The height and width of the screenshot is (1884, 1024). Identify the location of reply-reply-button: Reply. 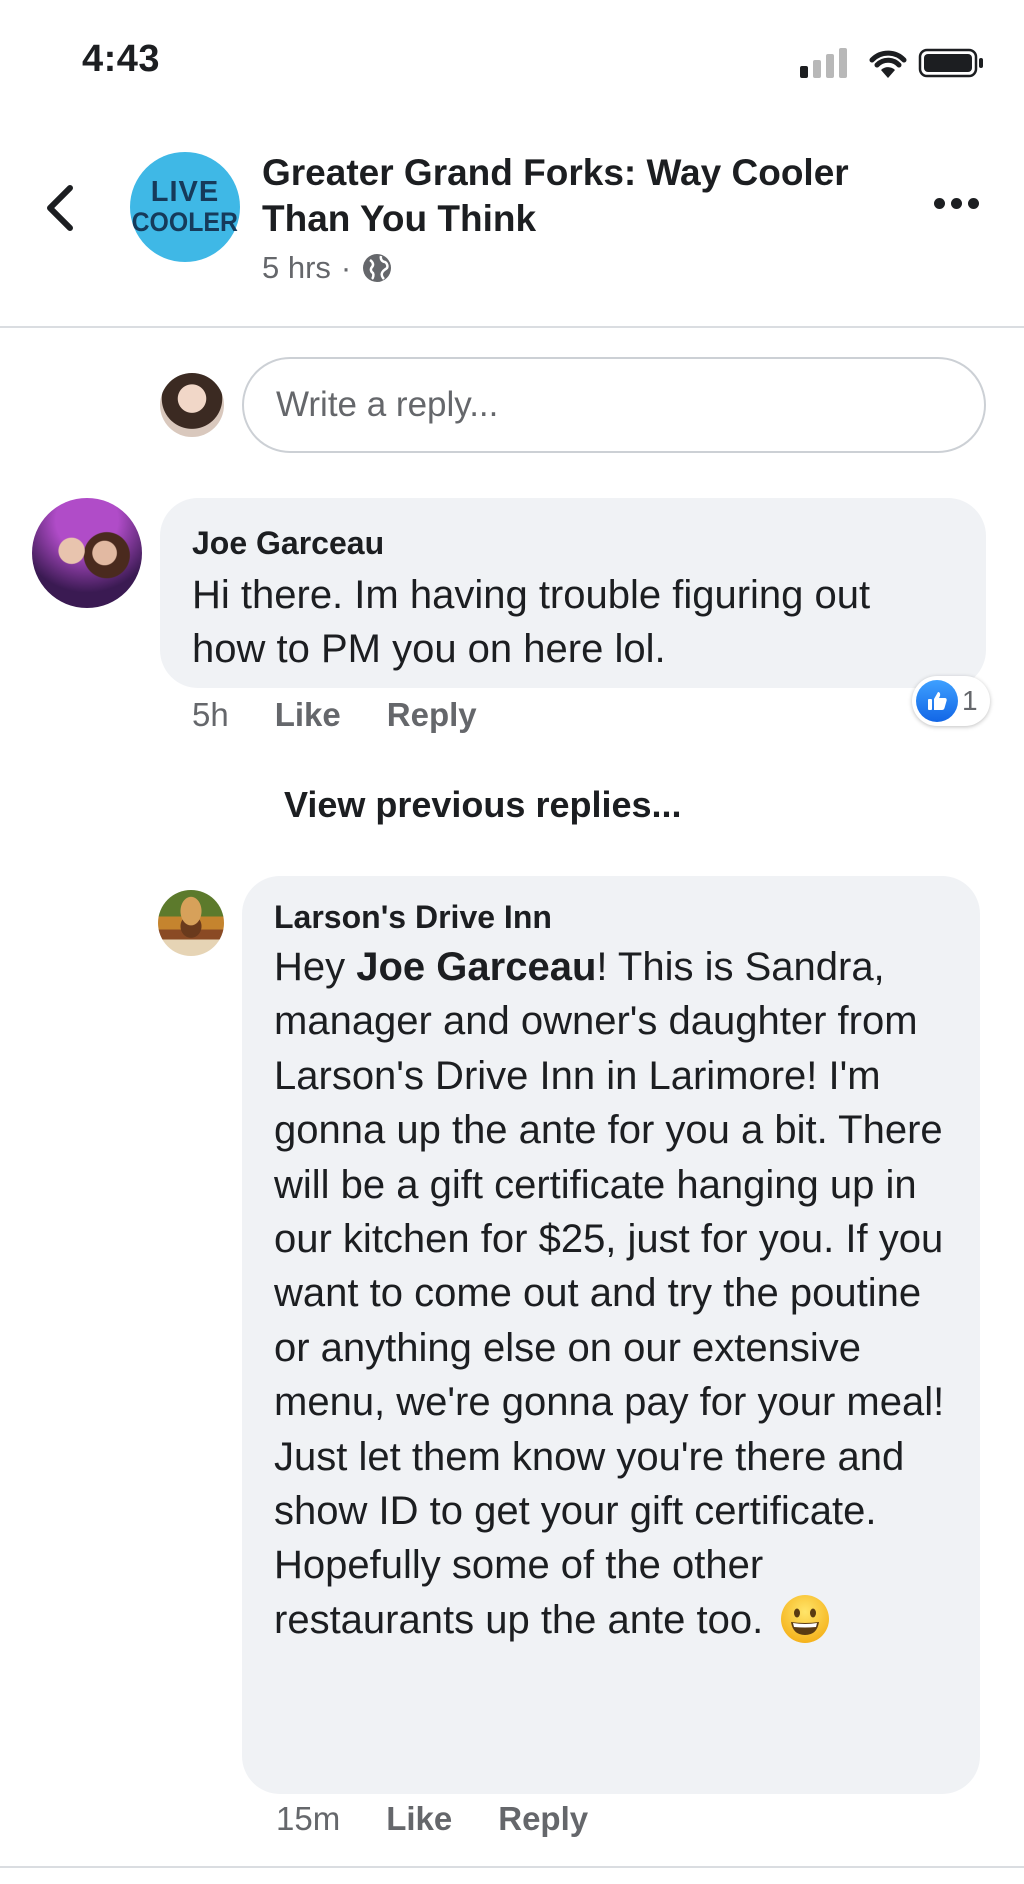
(543, 1819).